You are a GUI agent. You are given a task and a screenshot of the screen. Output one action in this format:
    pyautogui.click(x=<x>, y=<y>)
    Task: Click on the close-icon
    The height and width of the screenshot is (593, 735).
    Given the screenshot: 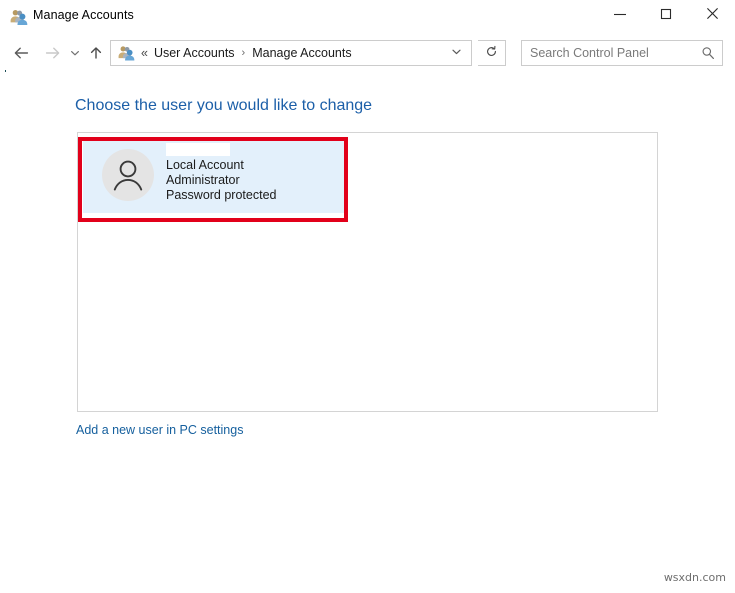 What is the action you would take?
    pyautogui.click(x=712, y=15)
    